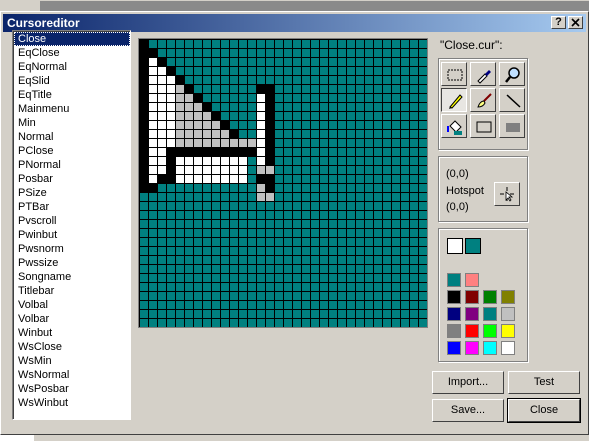 The width and height of the screenshot is (589, 441). I want to click on cursor-list-item: EqSlid, so click(72, 81).